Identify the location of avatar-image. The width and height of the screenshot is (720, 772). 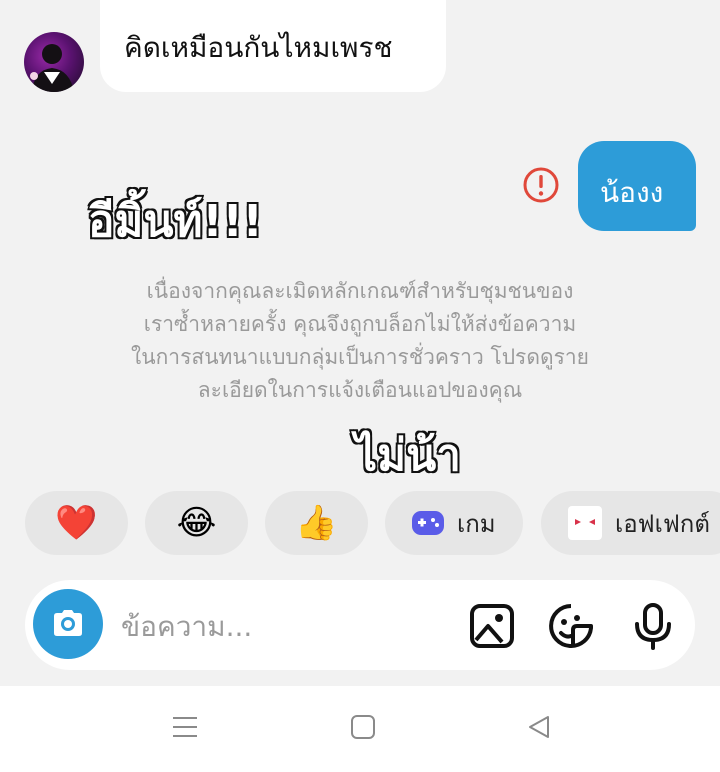
(52, 68).